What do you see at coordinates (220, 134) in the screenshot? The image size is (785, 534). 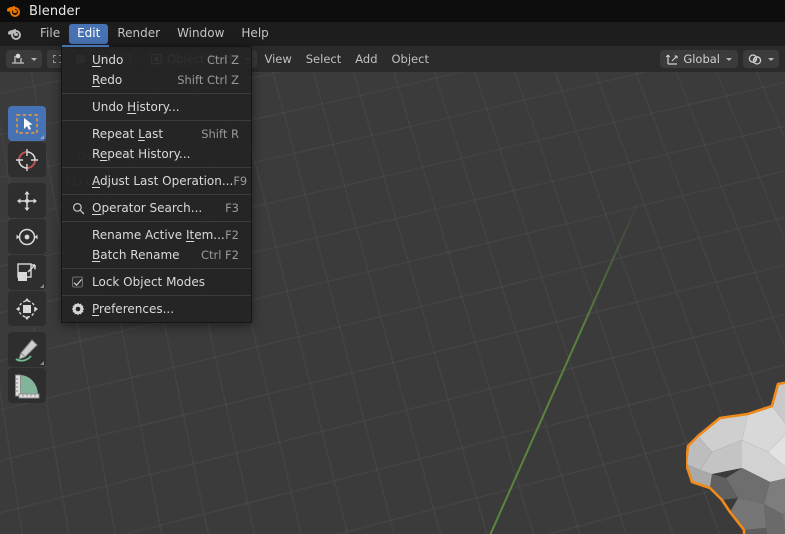 I see `menu-item-shortcut: Shift R` at bounding box center [220, 134].